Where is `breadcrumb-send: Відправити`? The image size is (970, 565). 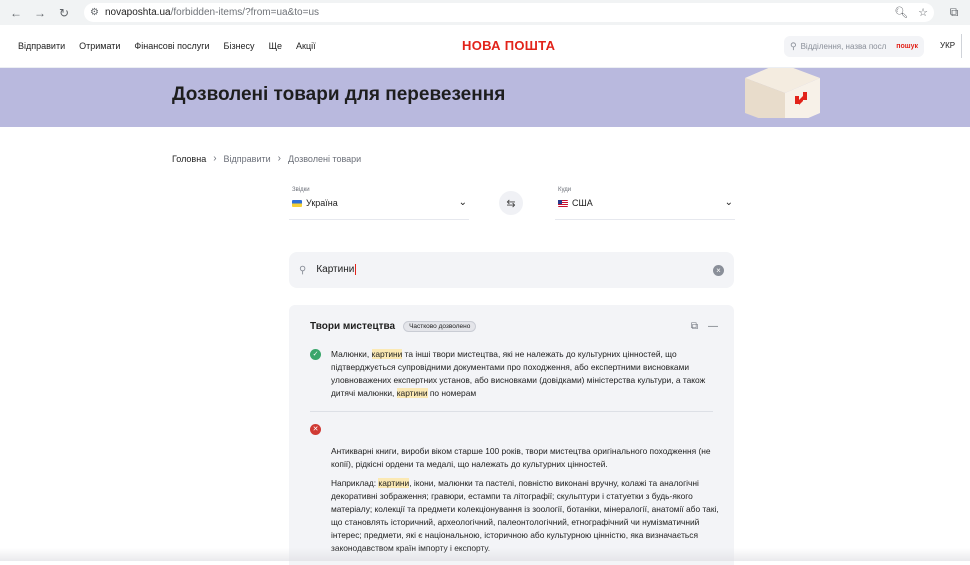
breadcrumb-send: Відправити is located at coordinates (247, 159).